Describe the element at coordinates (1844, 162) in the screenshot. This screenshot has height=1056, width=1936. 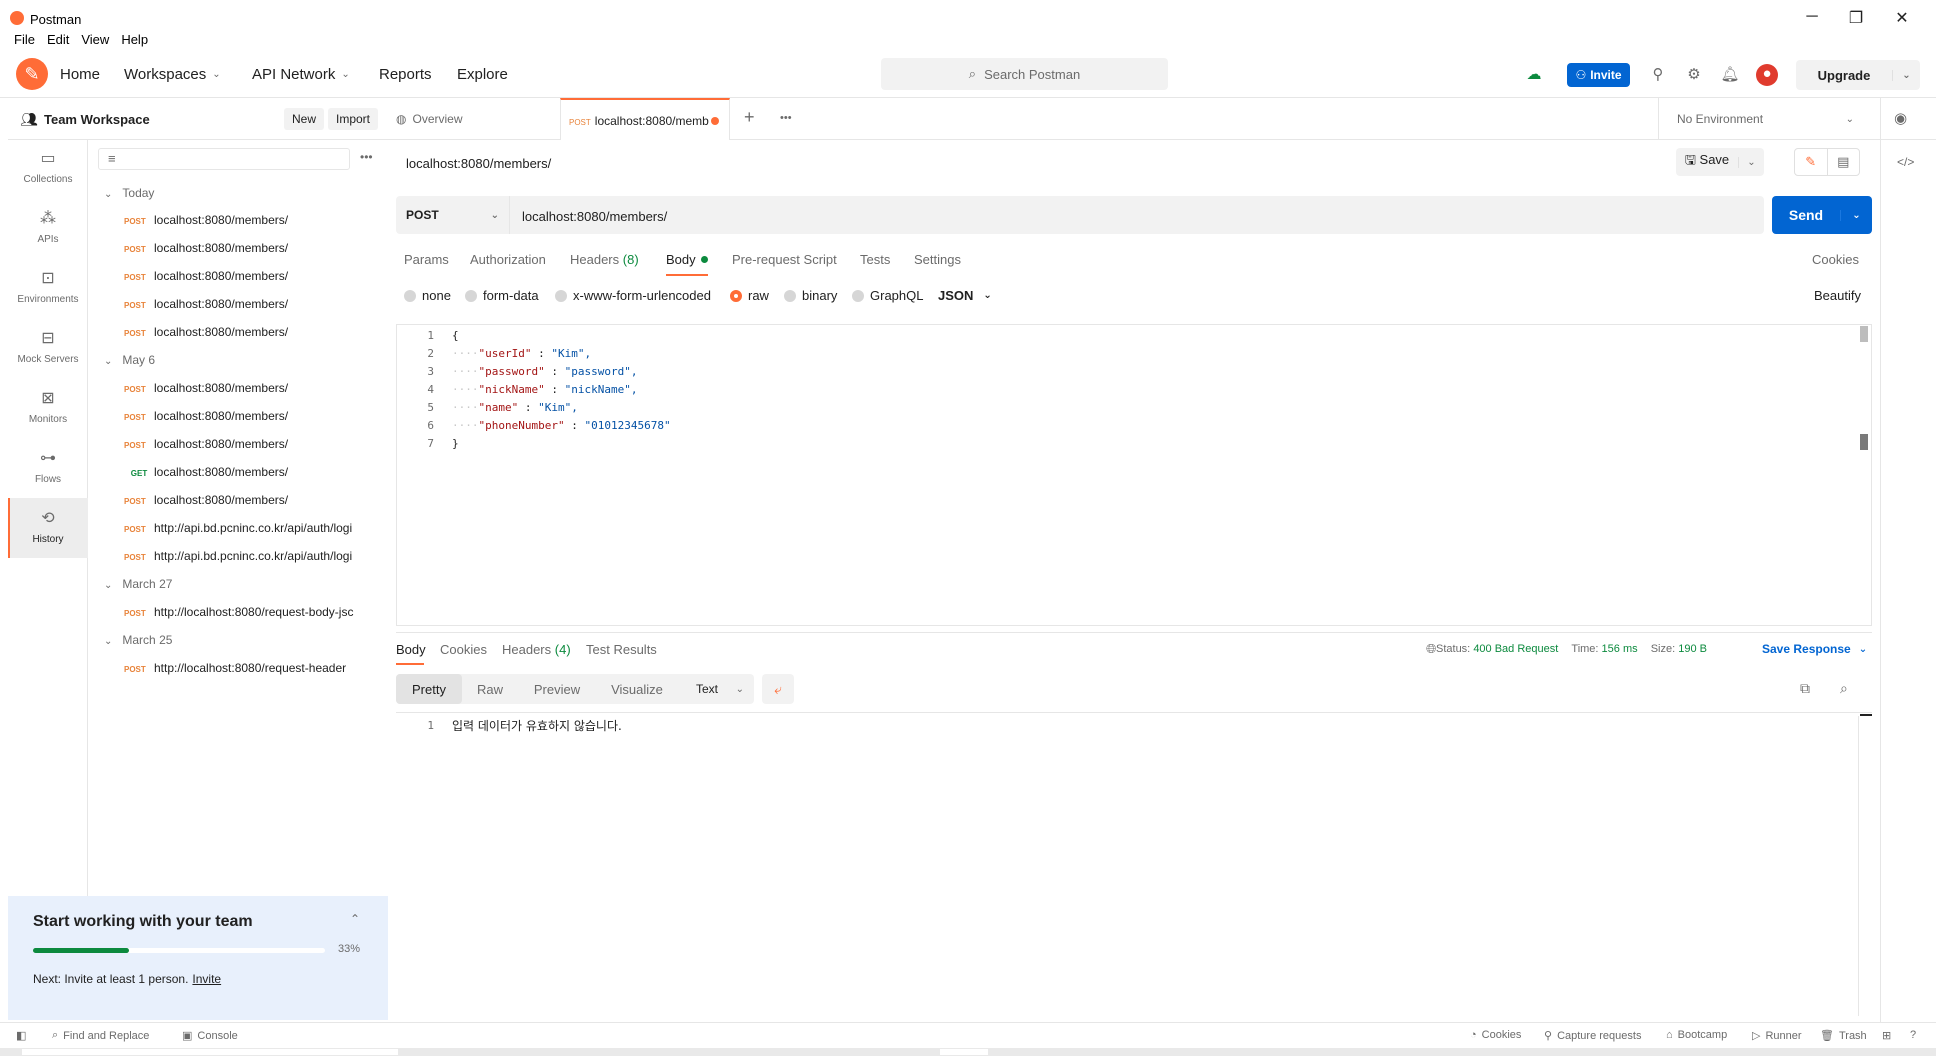
I see `comment-icon: ▤` at that location.